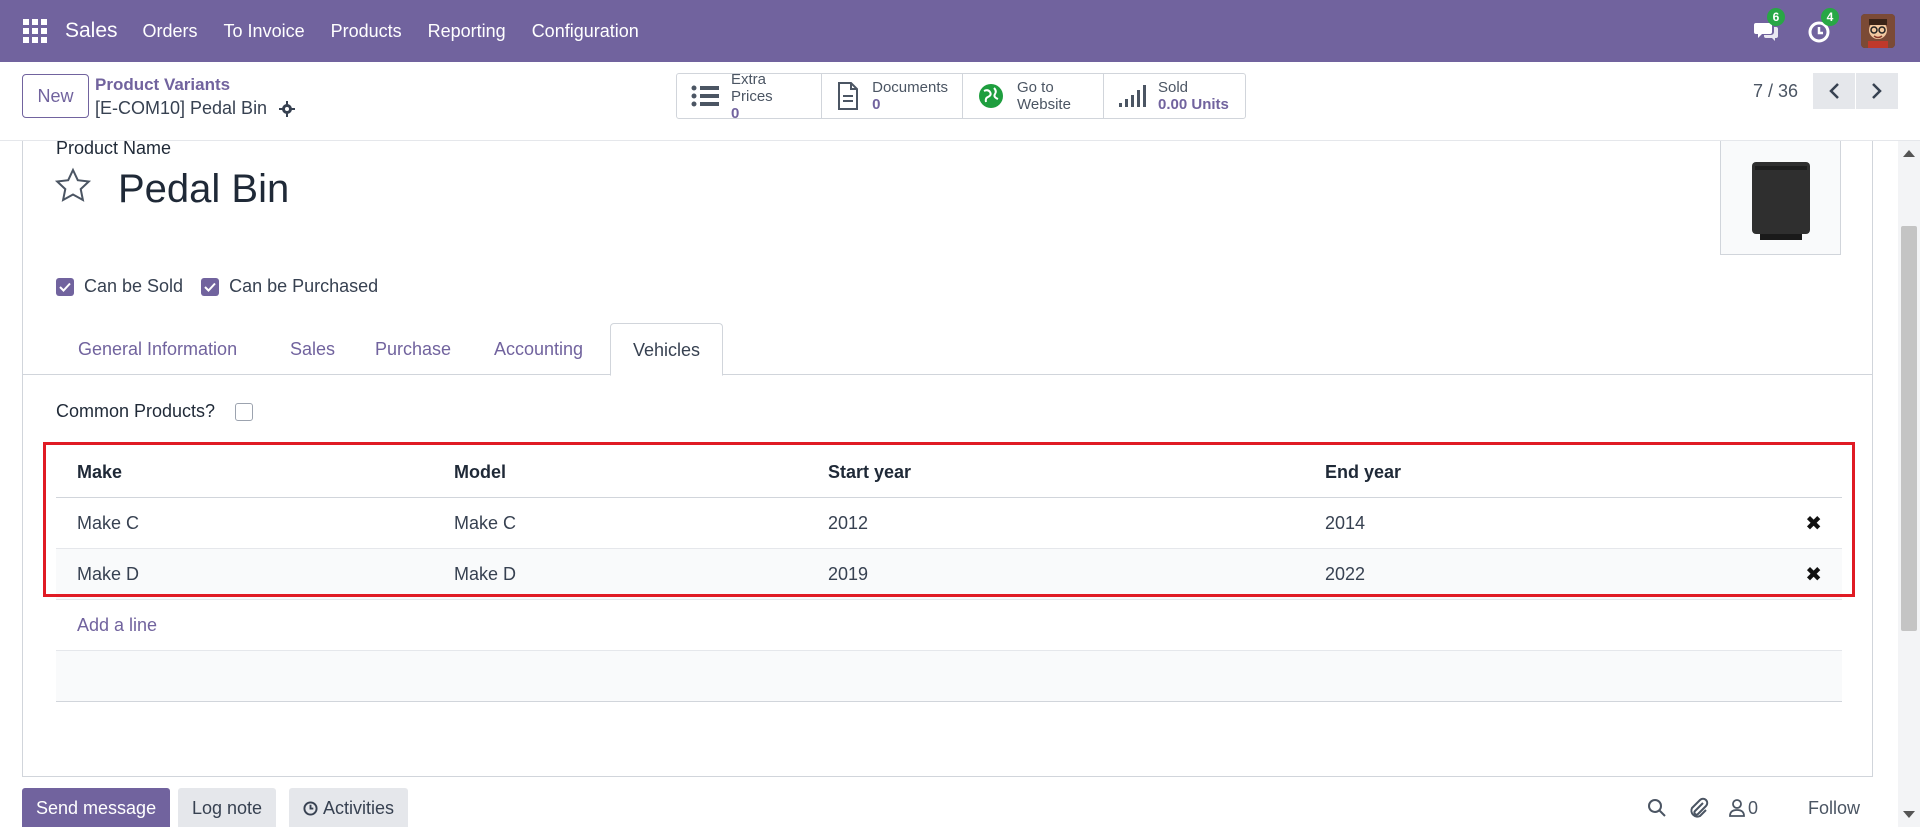 This screenshot has width=1920, height=827. I want to click on product-name-field: Pedal Bin, so click(203, 189).